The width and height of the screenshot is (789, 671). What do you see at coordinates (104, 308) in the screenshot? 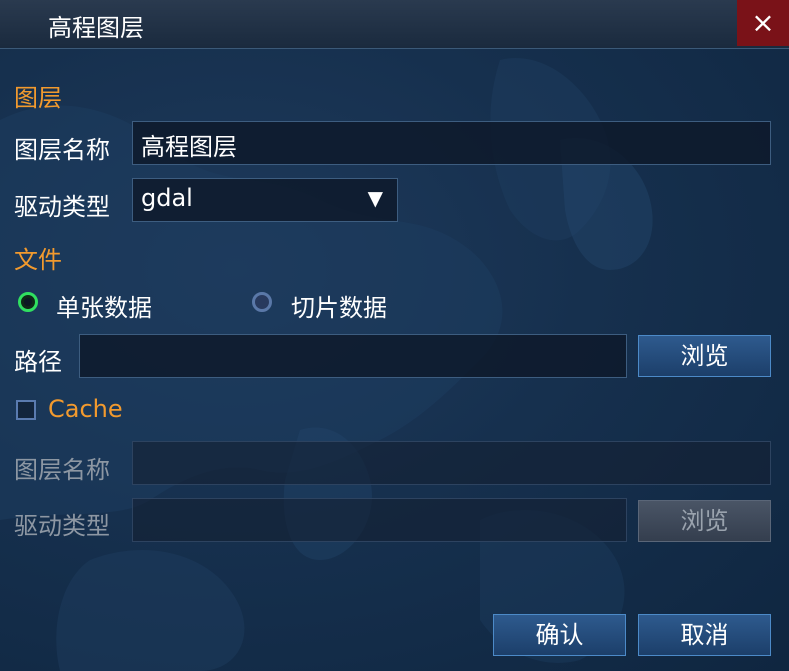
I see `radio-single-data-label: 单张数据` at bounding box center [104, 308].